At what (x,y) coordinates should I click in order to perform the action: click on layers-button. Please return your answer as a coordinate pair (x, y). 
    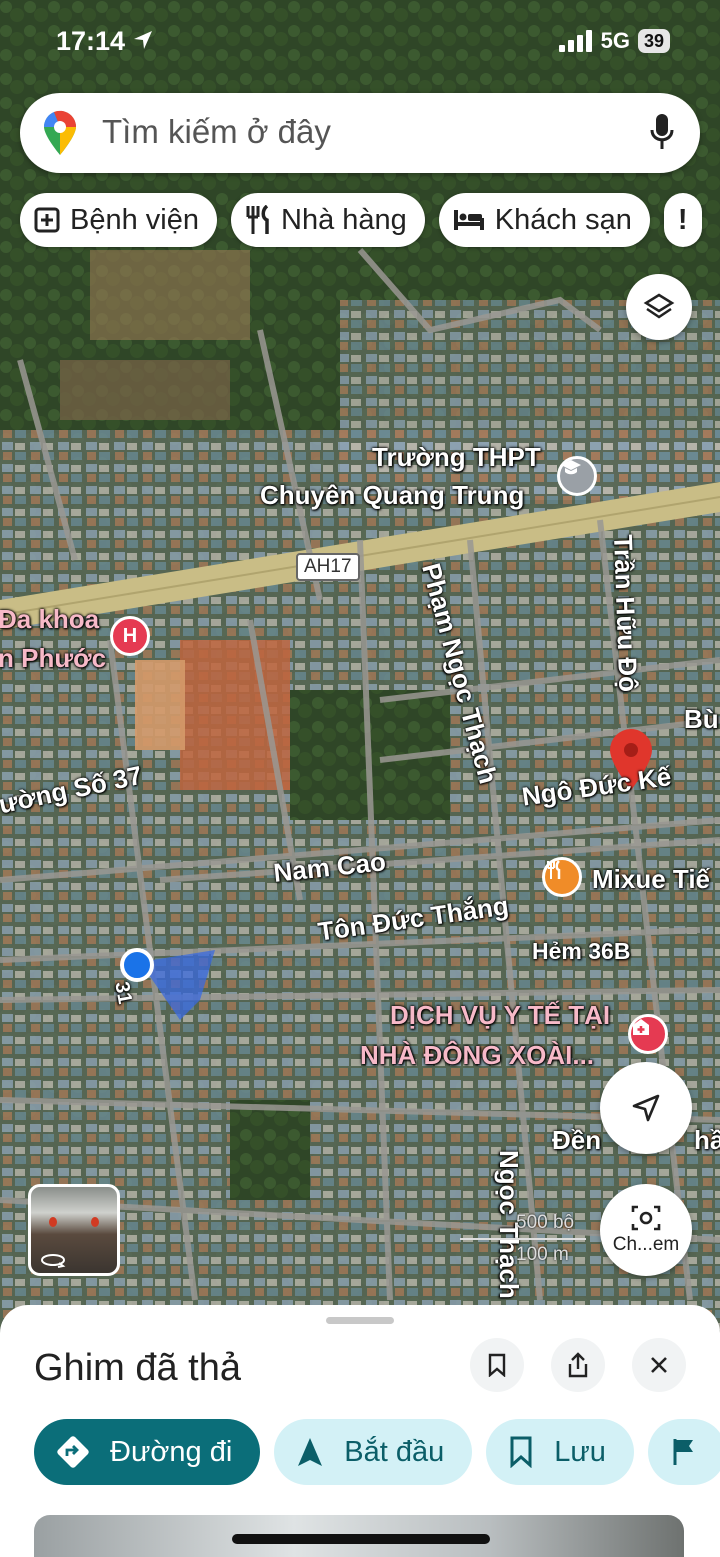
    Looking at the image, I should click on (659, 307).